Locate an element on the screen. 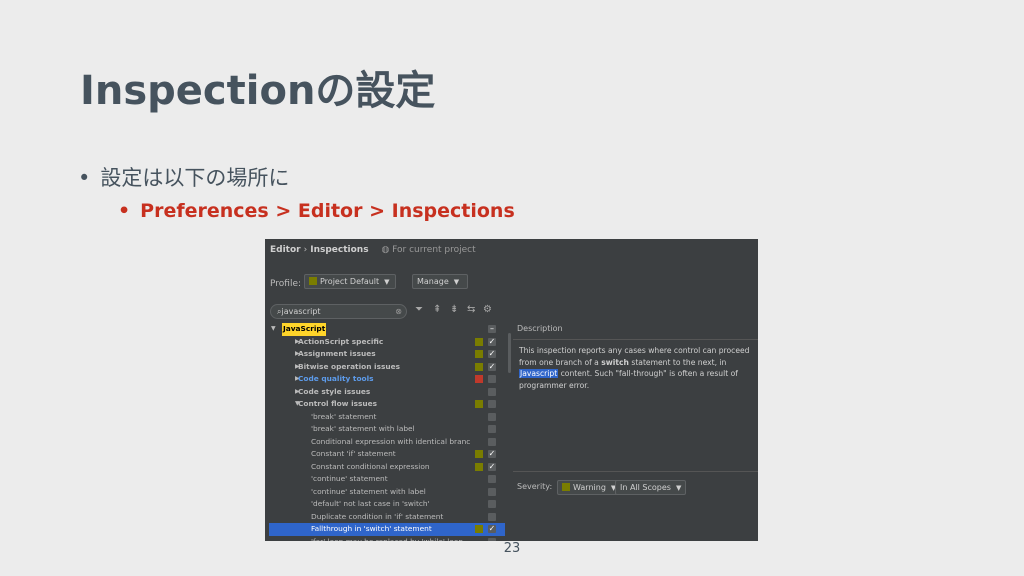 The height and width of the screenshot is (576, 1024). tree-row: ▶ ActionScript specific ✓ is located at coordinates (387, 342).